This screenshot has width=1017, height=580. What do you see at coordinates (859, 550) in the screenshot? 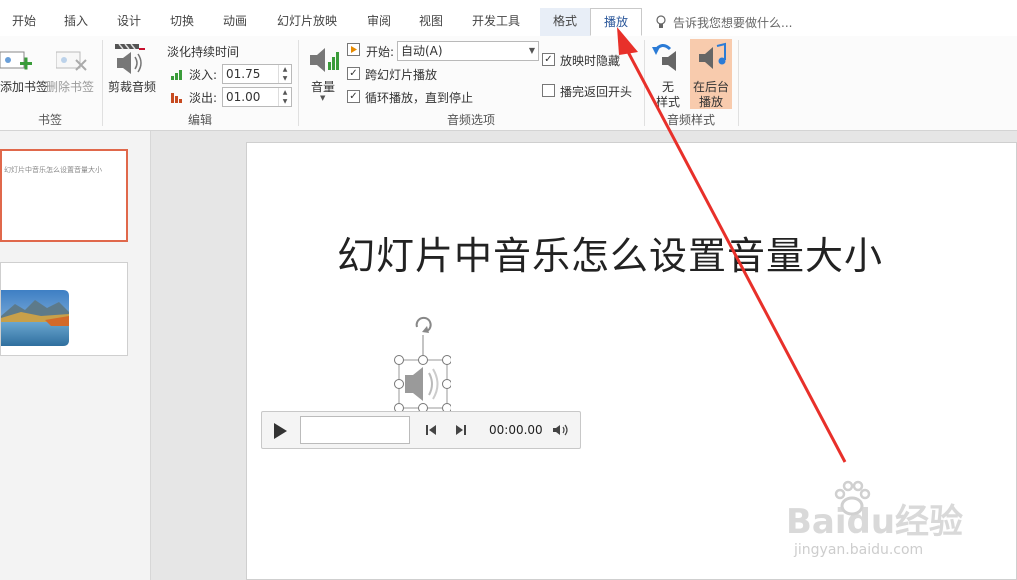
I see `watermark-url: jingyan.baidu.com` at bounding box center [859, 550].